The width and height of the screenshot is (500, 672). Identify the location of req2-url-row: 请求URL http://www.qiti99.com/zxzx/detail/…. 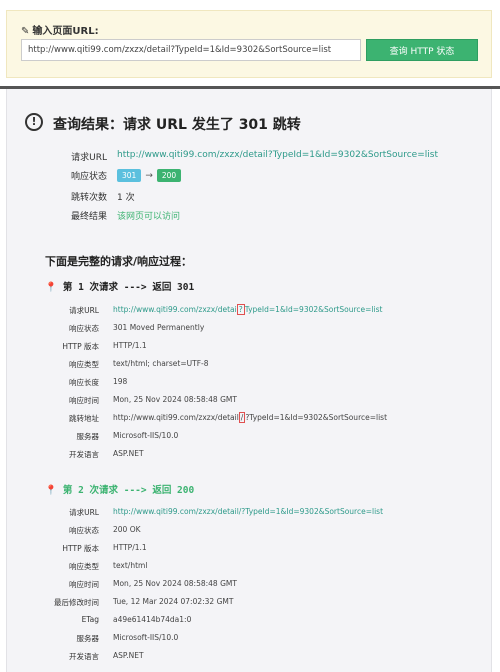
(226, 512).